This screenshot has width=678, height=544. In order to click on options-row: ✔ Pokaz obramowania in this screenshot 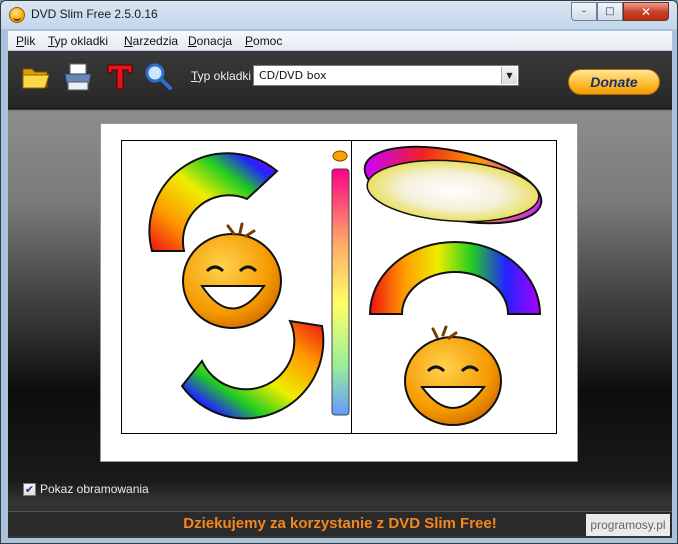, I will do `click(340, 490)`.